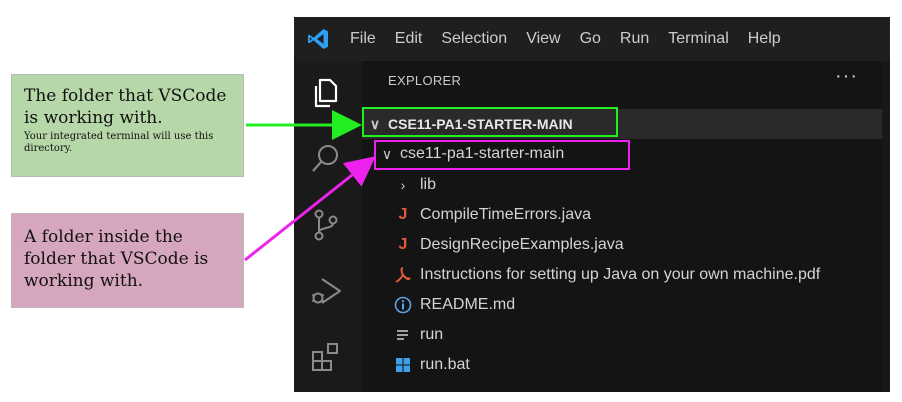 Image resolution: width=902 pixels, height=402 pixels. I want to click on explorer-title: EXPLORER, so click(425, 80).